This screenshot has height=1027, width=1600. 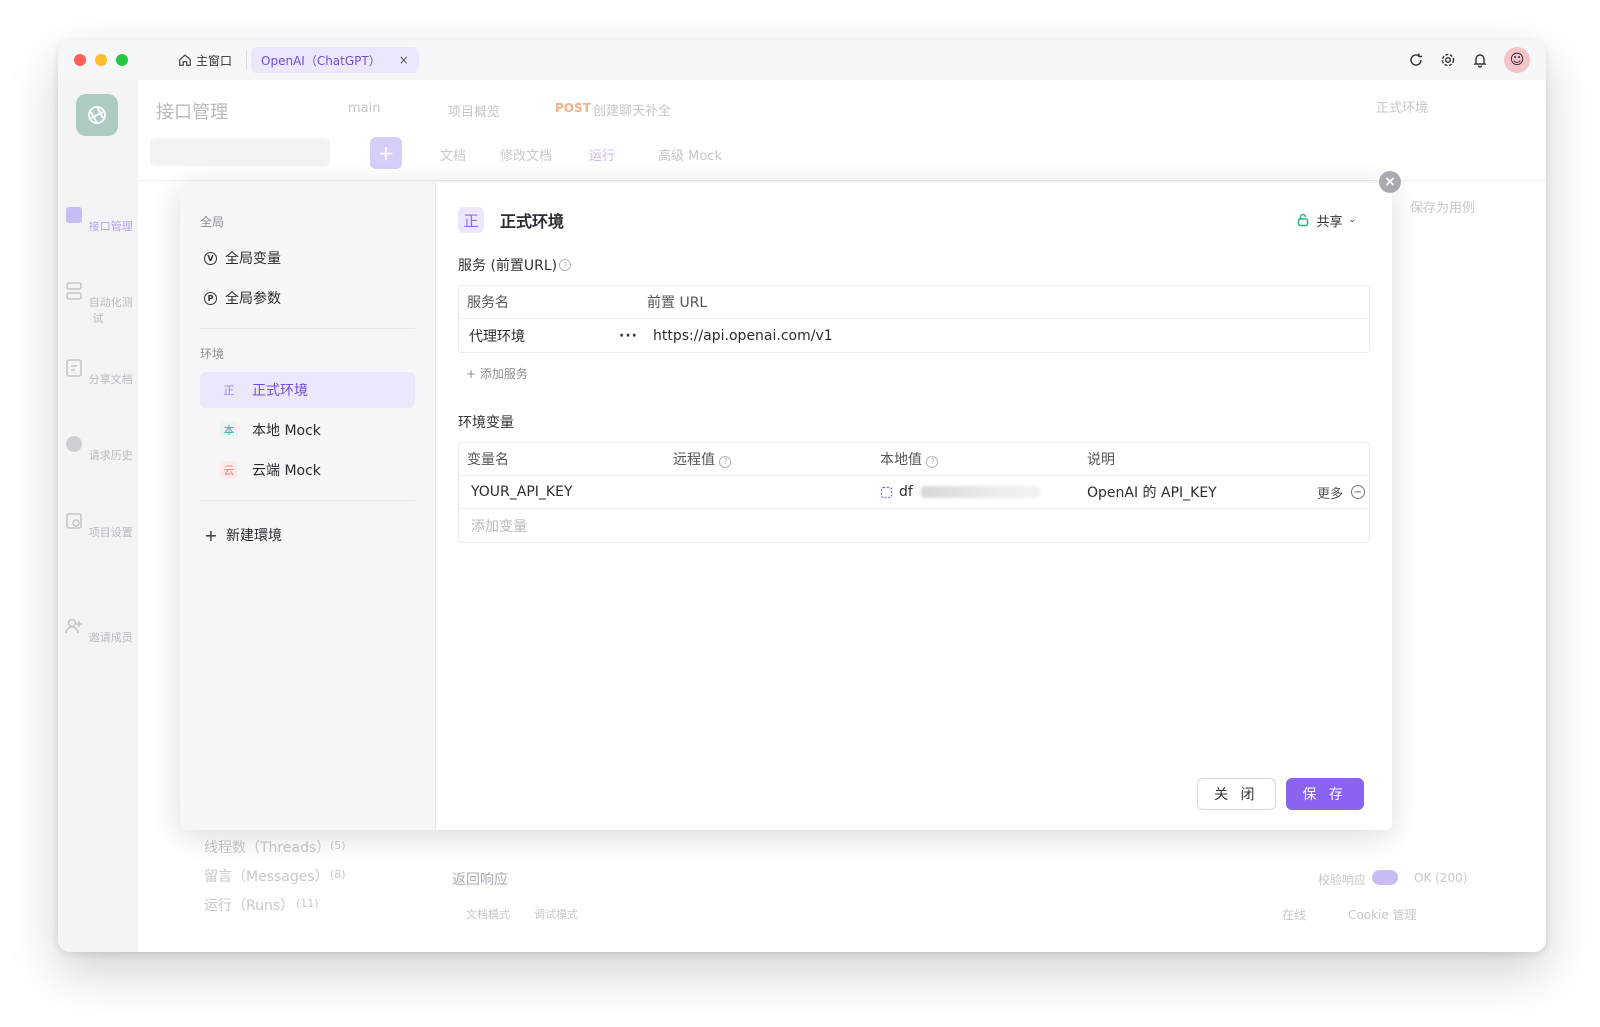 What do you see at coordinates (98, 303) in the screenshot?
I see `rail-item-automation: 自动化测试` at bounding box center [98, 303].